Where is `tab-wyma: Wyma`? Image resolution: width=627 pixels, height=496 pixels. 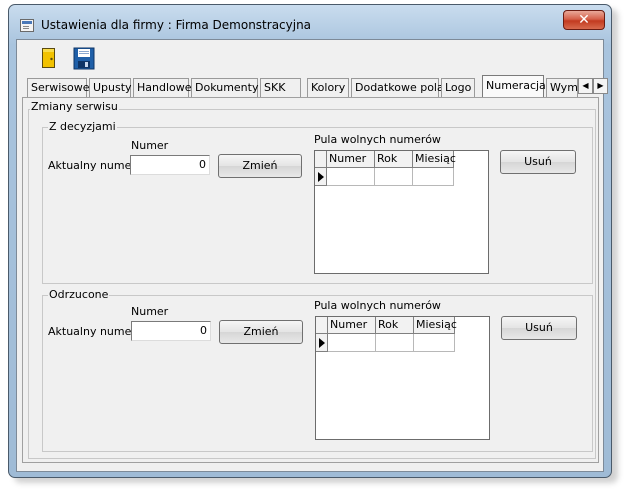 tab-wyma: Wyma is located at coordinates (562, 87).